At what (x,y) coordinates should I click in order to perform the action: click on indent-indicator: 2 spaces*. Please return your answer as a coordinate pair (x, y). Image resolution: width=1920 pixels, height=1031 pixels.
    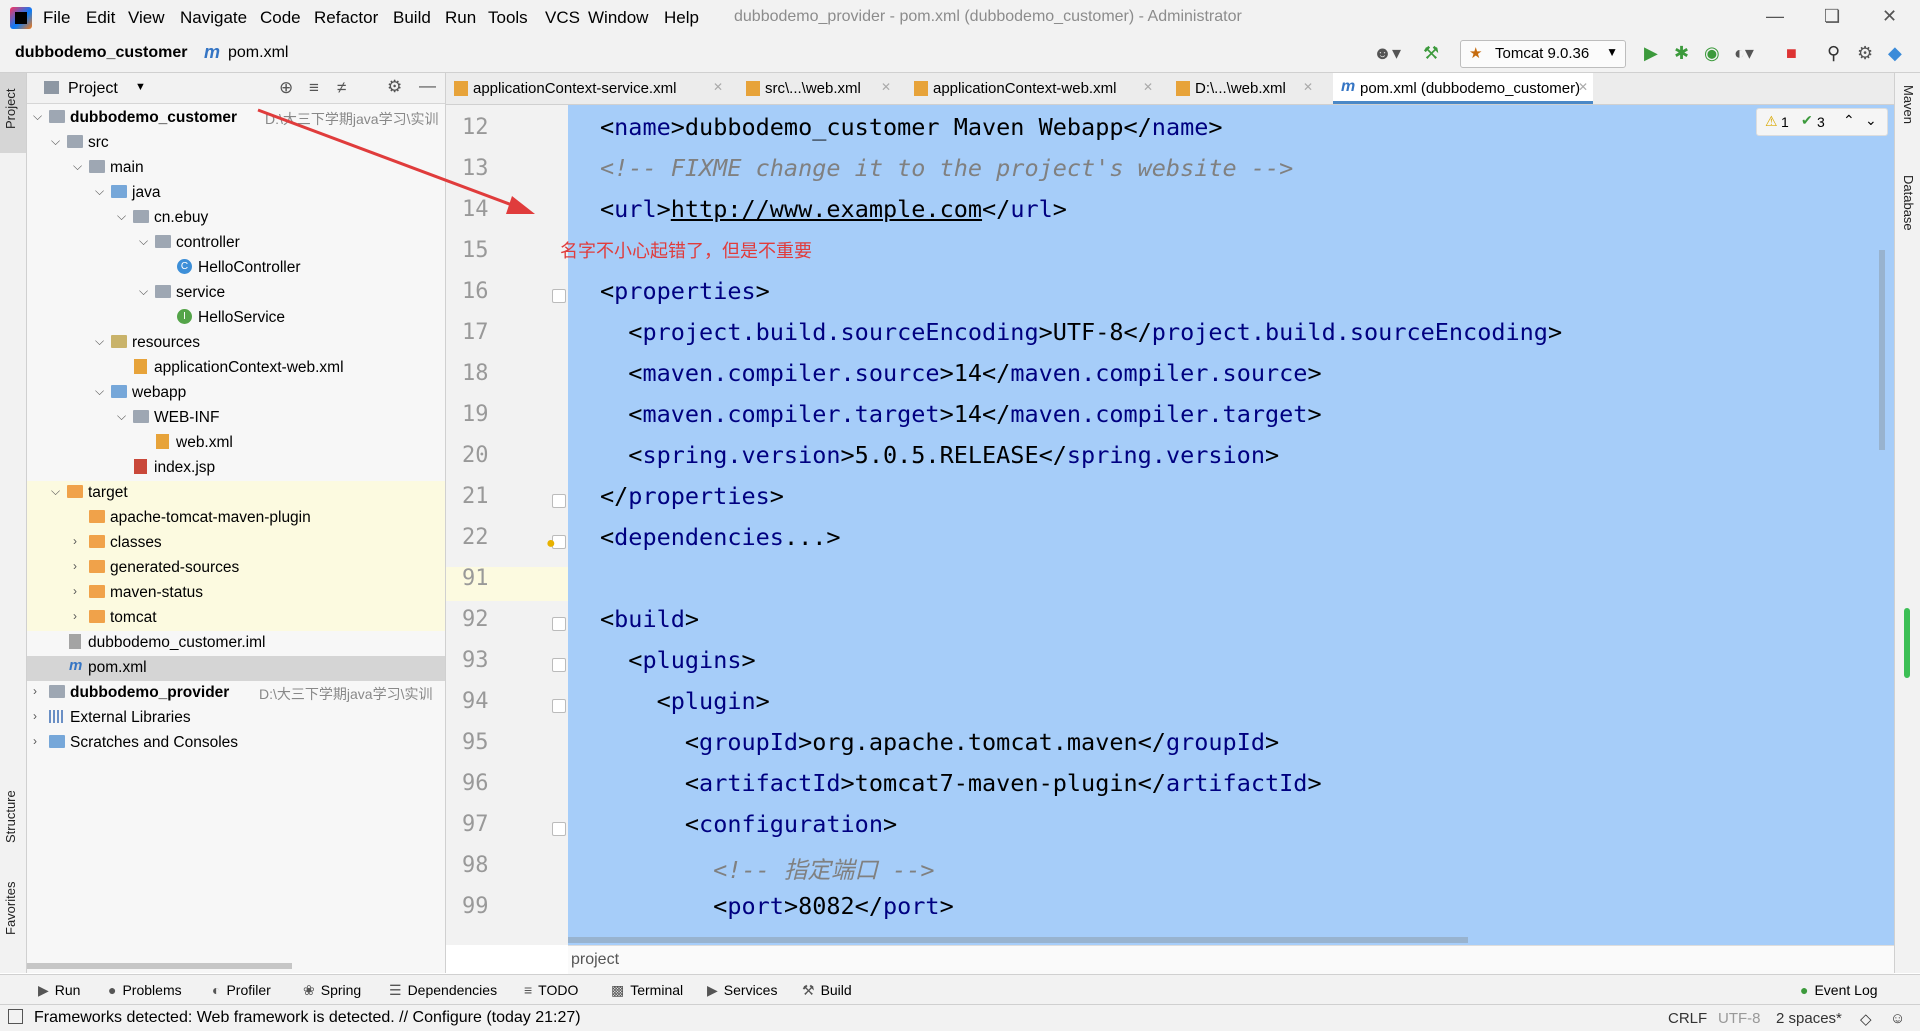
    Looking at the image, I should click on (1809, 1018).